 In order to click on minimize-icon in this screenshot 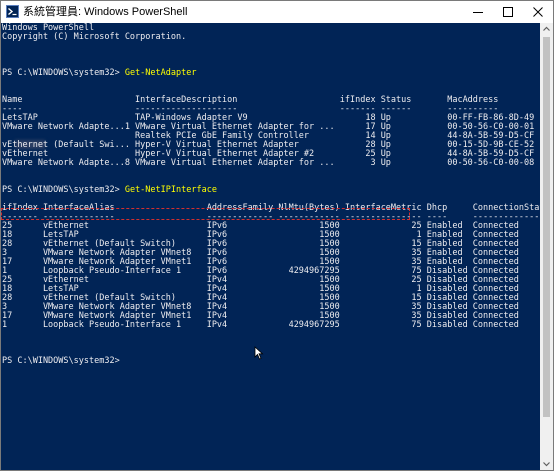, I will do `click(478, 12)`.